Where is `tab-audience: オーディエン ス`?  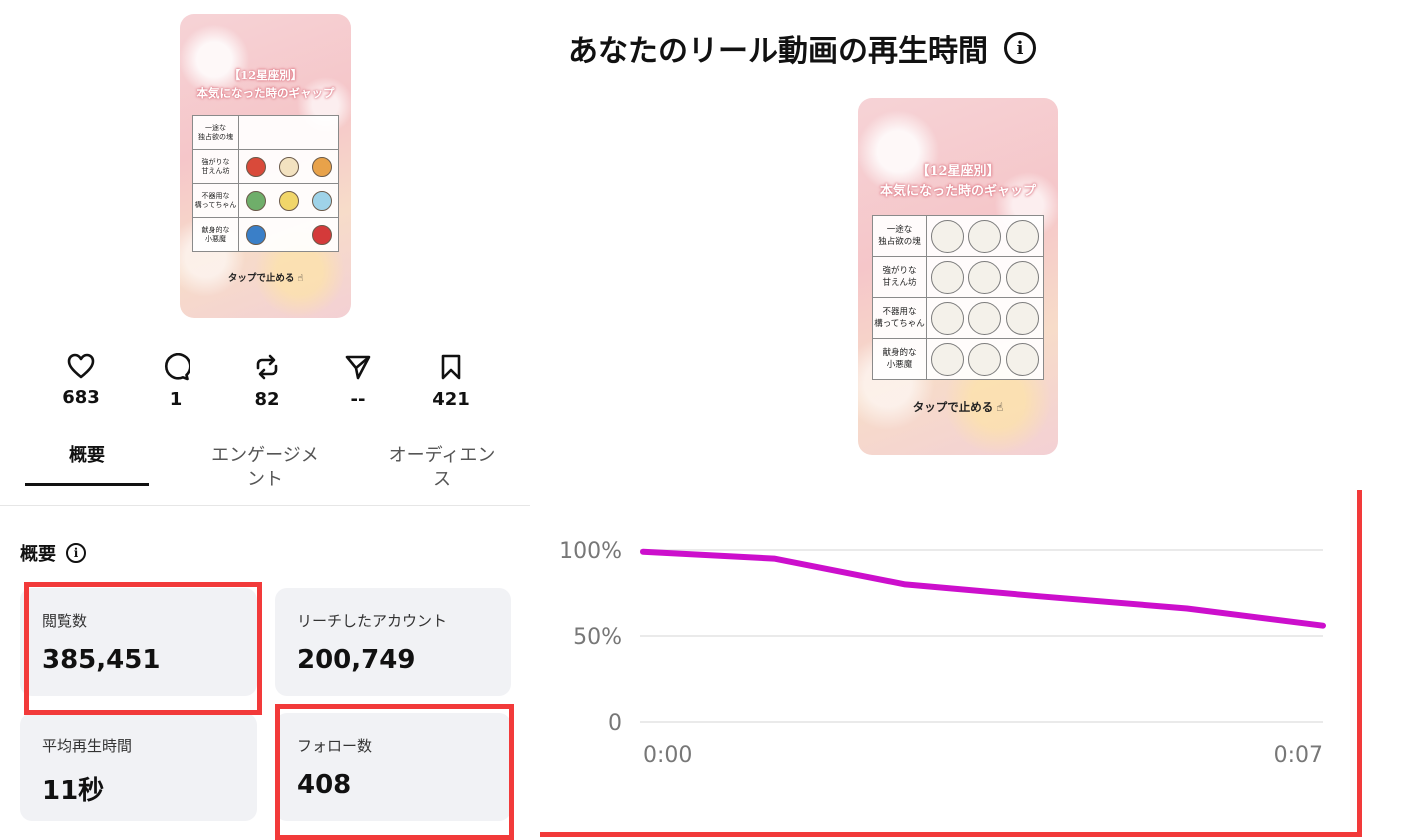
tab-audience: オーディエン ス is located at coordinates (442, 468).